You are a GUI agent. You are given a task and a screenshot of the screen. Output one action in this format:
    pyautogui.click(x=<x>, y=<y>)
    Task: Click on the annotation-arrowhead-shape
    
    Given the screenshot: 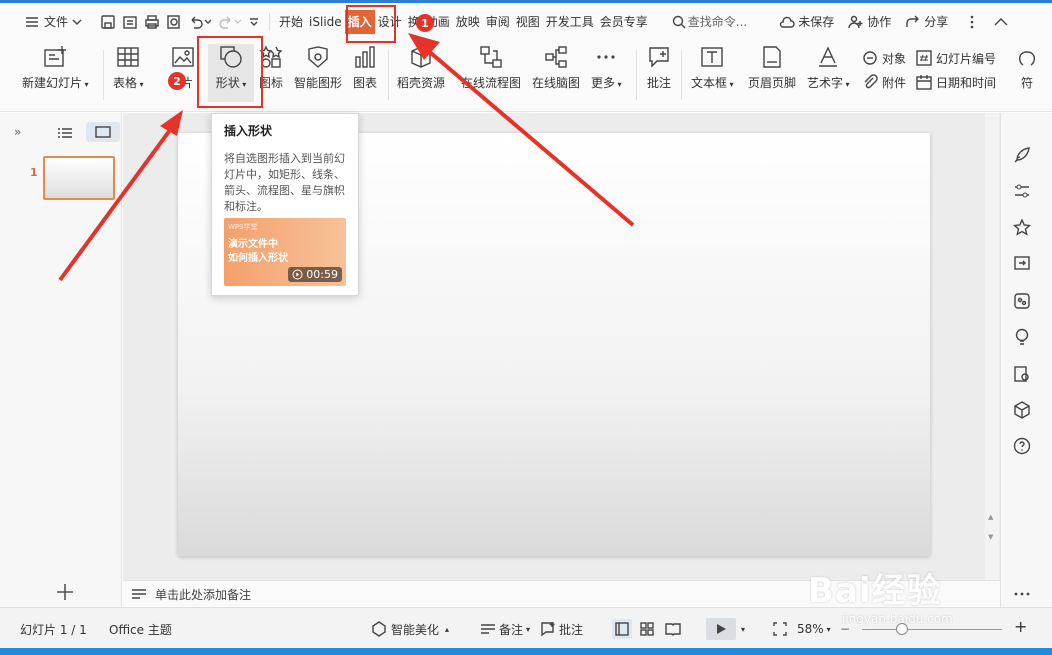 What is the action you would take?
    pyautogui.click(x=171, y=123)
    